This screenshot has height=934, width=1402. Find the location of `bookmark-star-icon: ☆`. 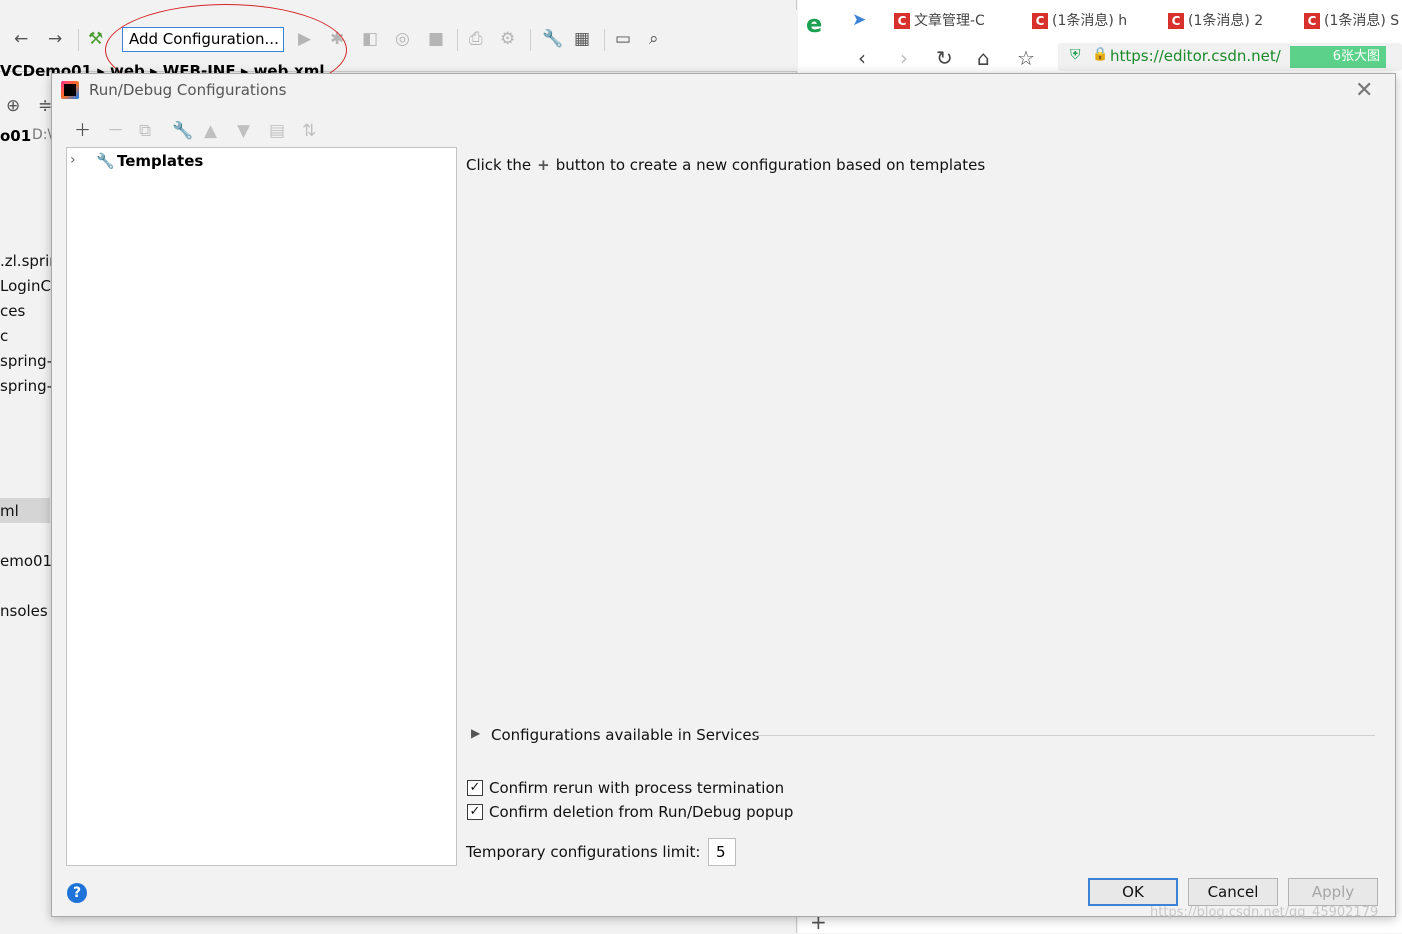

bookmark-star-icon: ☆ is located at coordinates (1026, 58).